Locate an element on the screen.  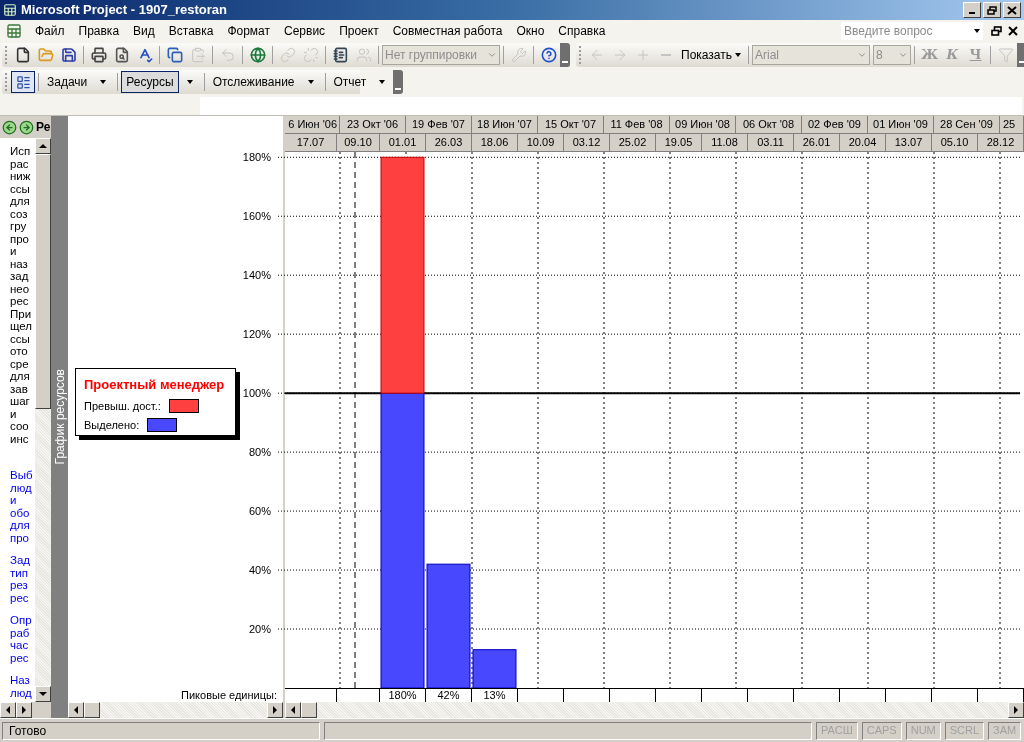
help-icon is located at coordinates (548, 55).